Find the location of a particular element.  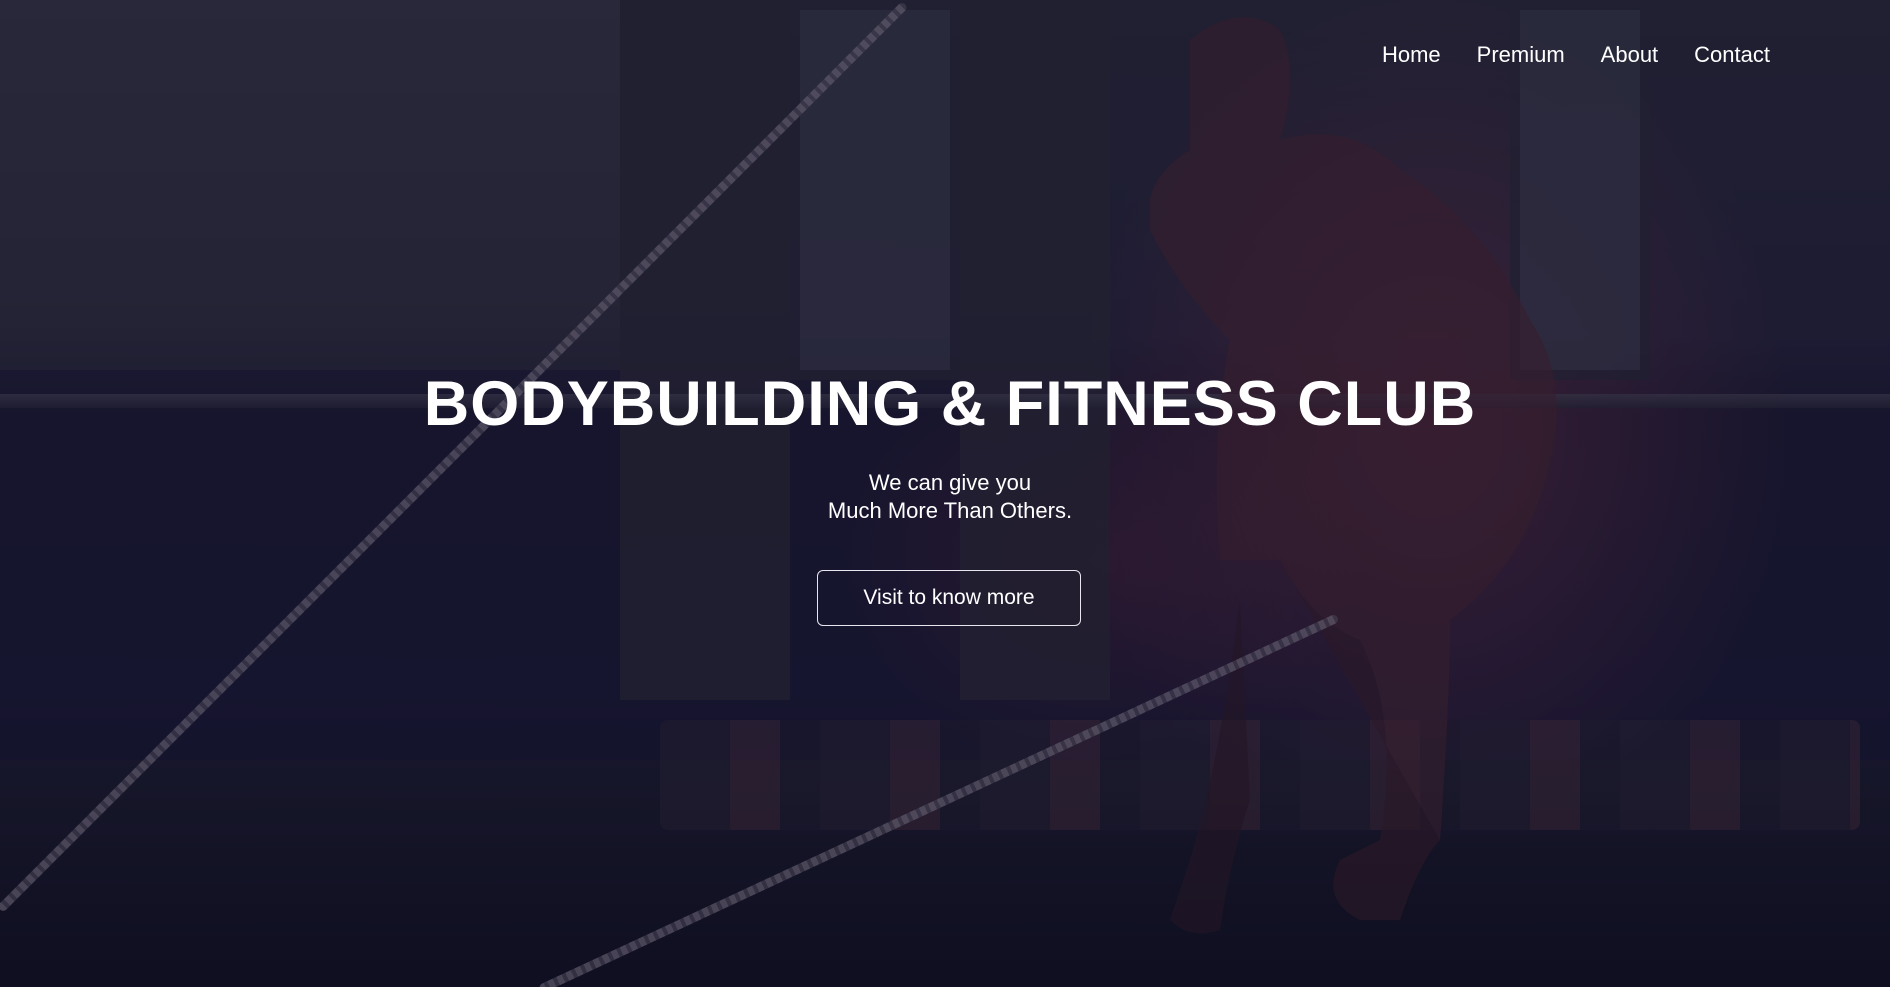

hero-subtitle-line-2: Much More Than Others. is located at coordinates (950, 510).